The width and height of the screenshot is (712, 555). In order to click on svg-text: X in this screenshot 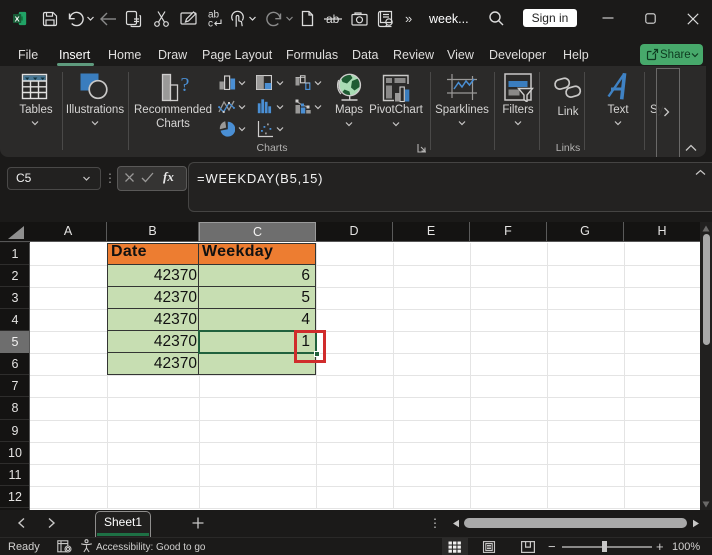, I will do `click(17, 18)`.